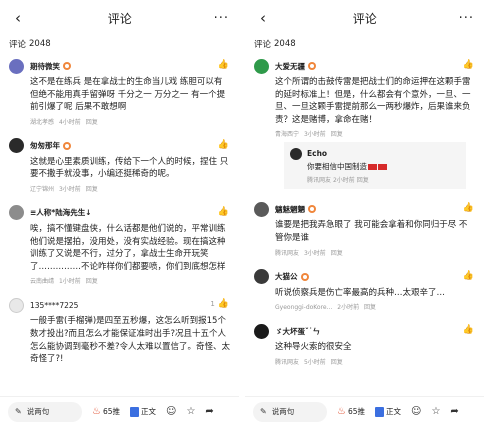 The width and height of the screenshot is (484, 426). I want to click on header: ‹ 评论 ···, so click(119, 18).